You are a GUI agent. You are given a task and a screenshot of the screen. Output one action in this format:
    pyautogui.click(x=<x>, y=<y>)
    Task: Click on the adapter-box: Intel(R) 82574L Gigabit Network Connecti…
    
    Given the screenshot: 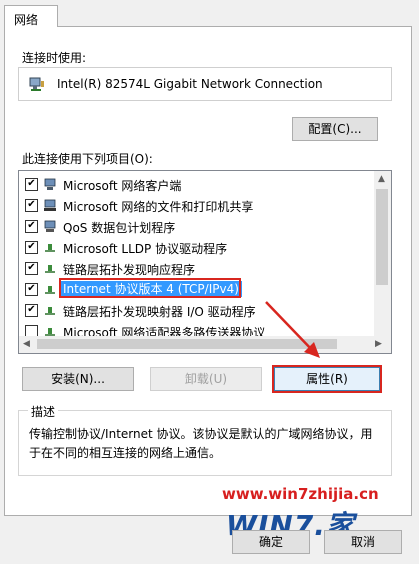 What is the action you would take?
    pyautogui.click(x=205, y=84)
    